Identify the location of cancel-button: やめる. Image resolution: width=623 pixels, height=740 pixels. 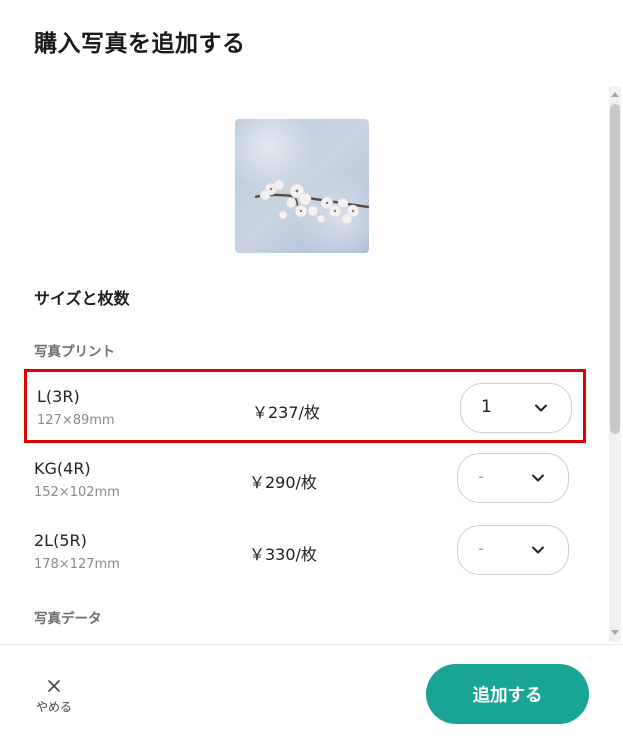
(54, 698).